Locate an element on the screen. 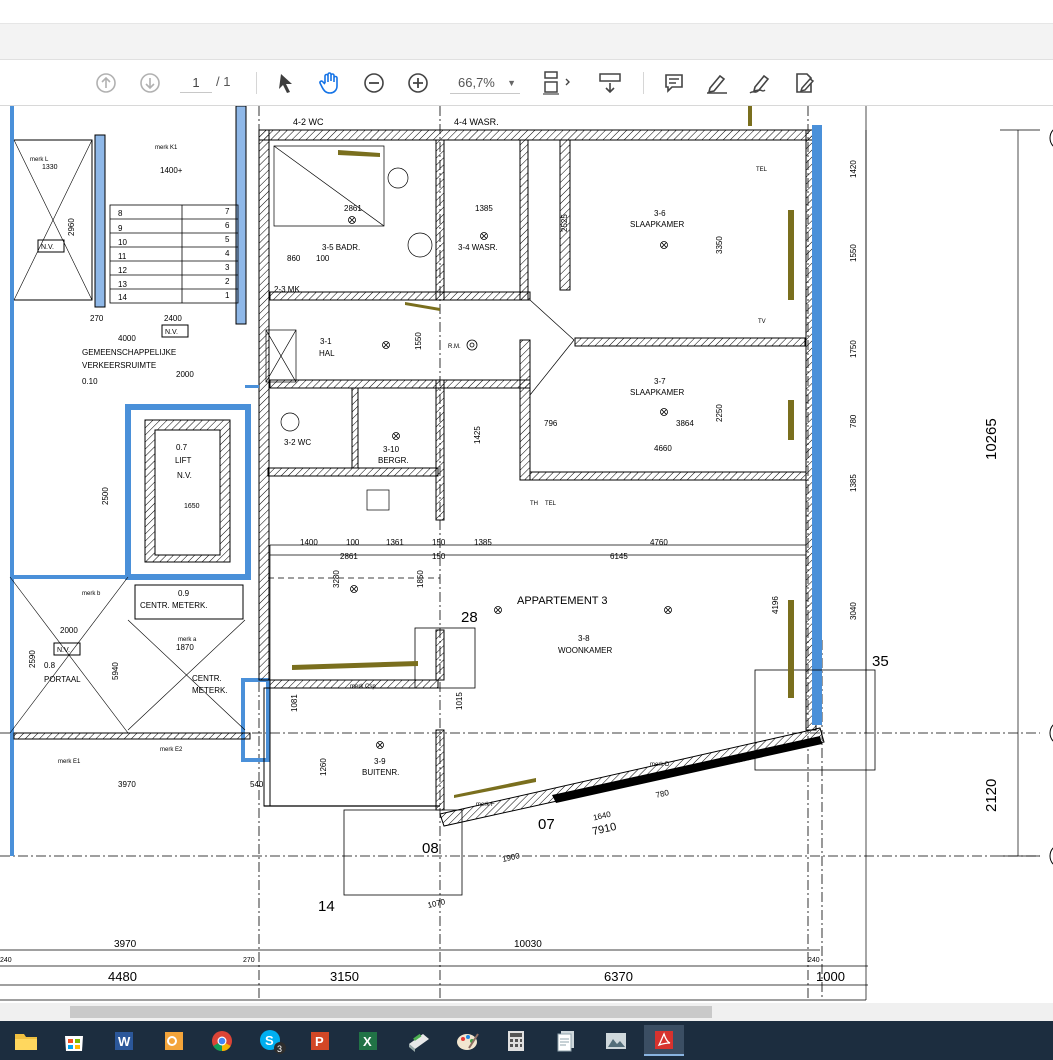 This screenshot has height=1060, width=1053. dim-label: 1015 is located at coordinates (459, 701).